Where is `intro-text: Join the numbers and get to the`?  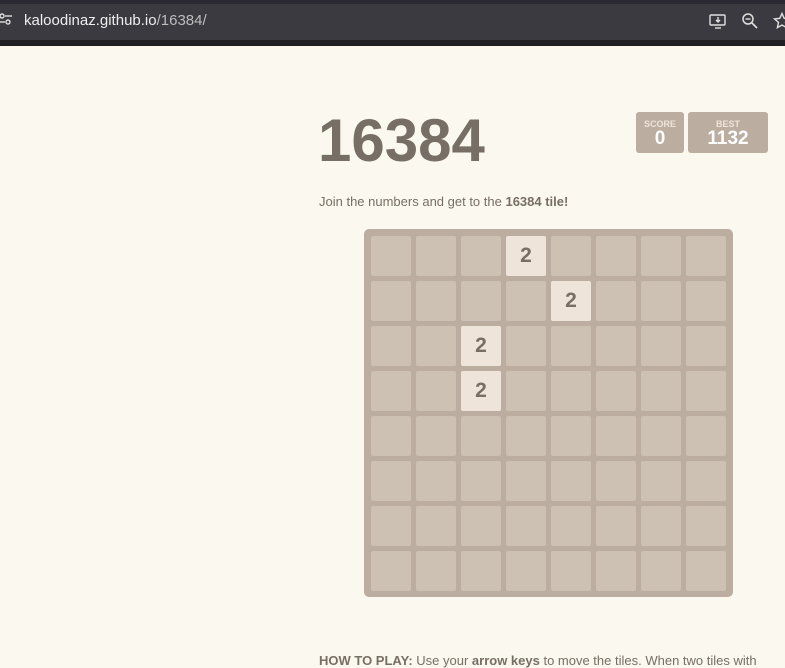 intro-text: Join the numbers and get to the is located at coordinates (412, 201).